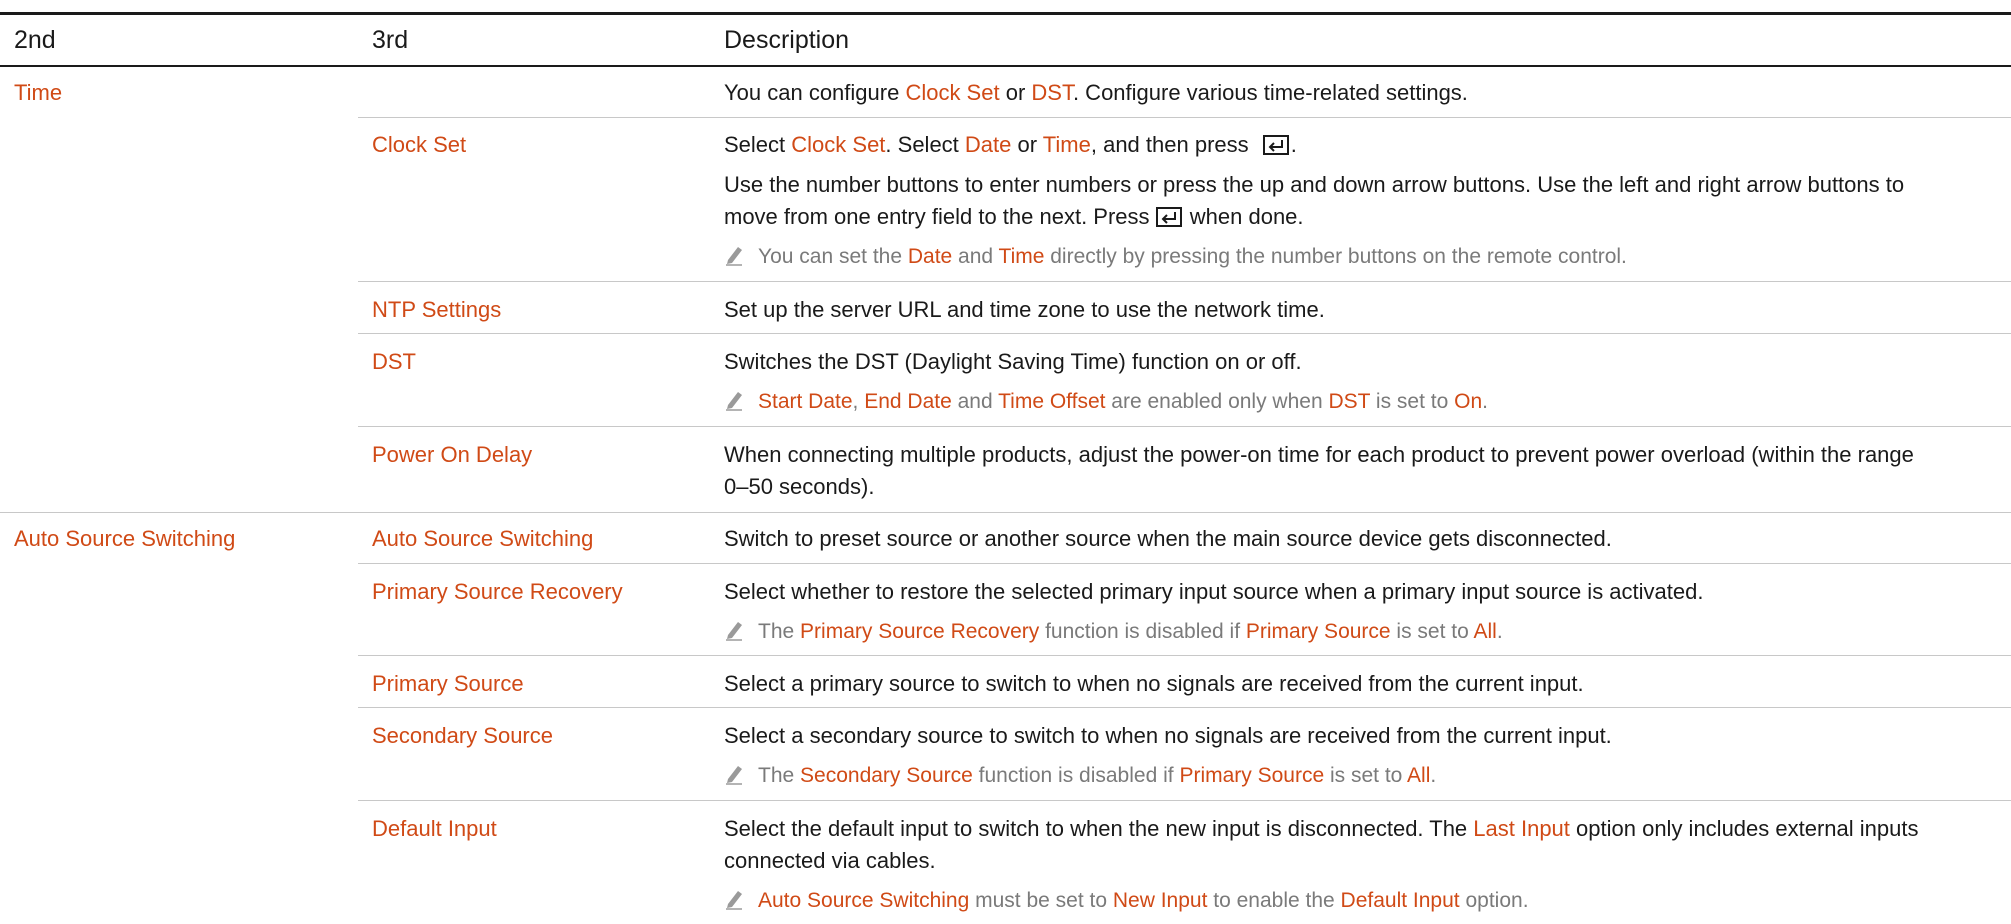 This screenshot has width=2011, height=924. Describe the element at coordinates (124, 539) in the screenshot. I see `group-label-auto-source-switching: Auto Source Switching` at that location.